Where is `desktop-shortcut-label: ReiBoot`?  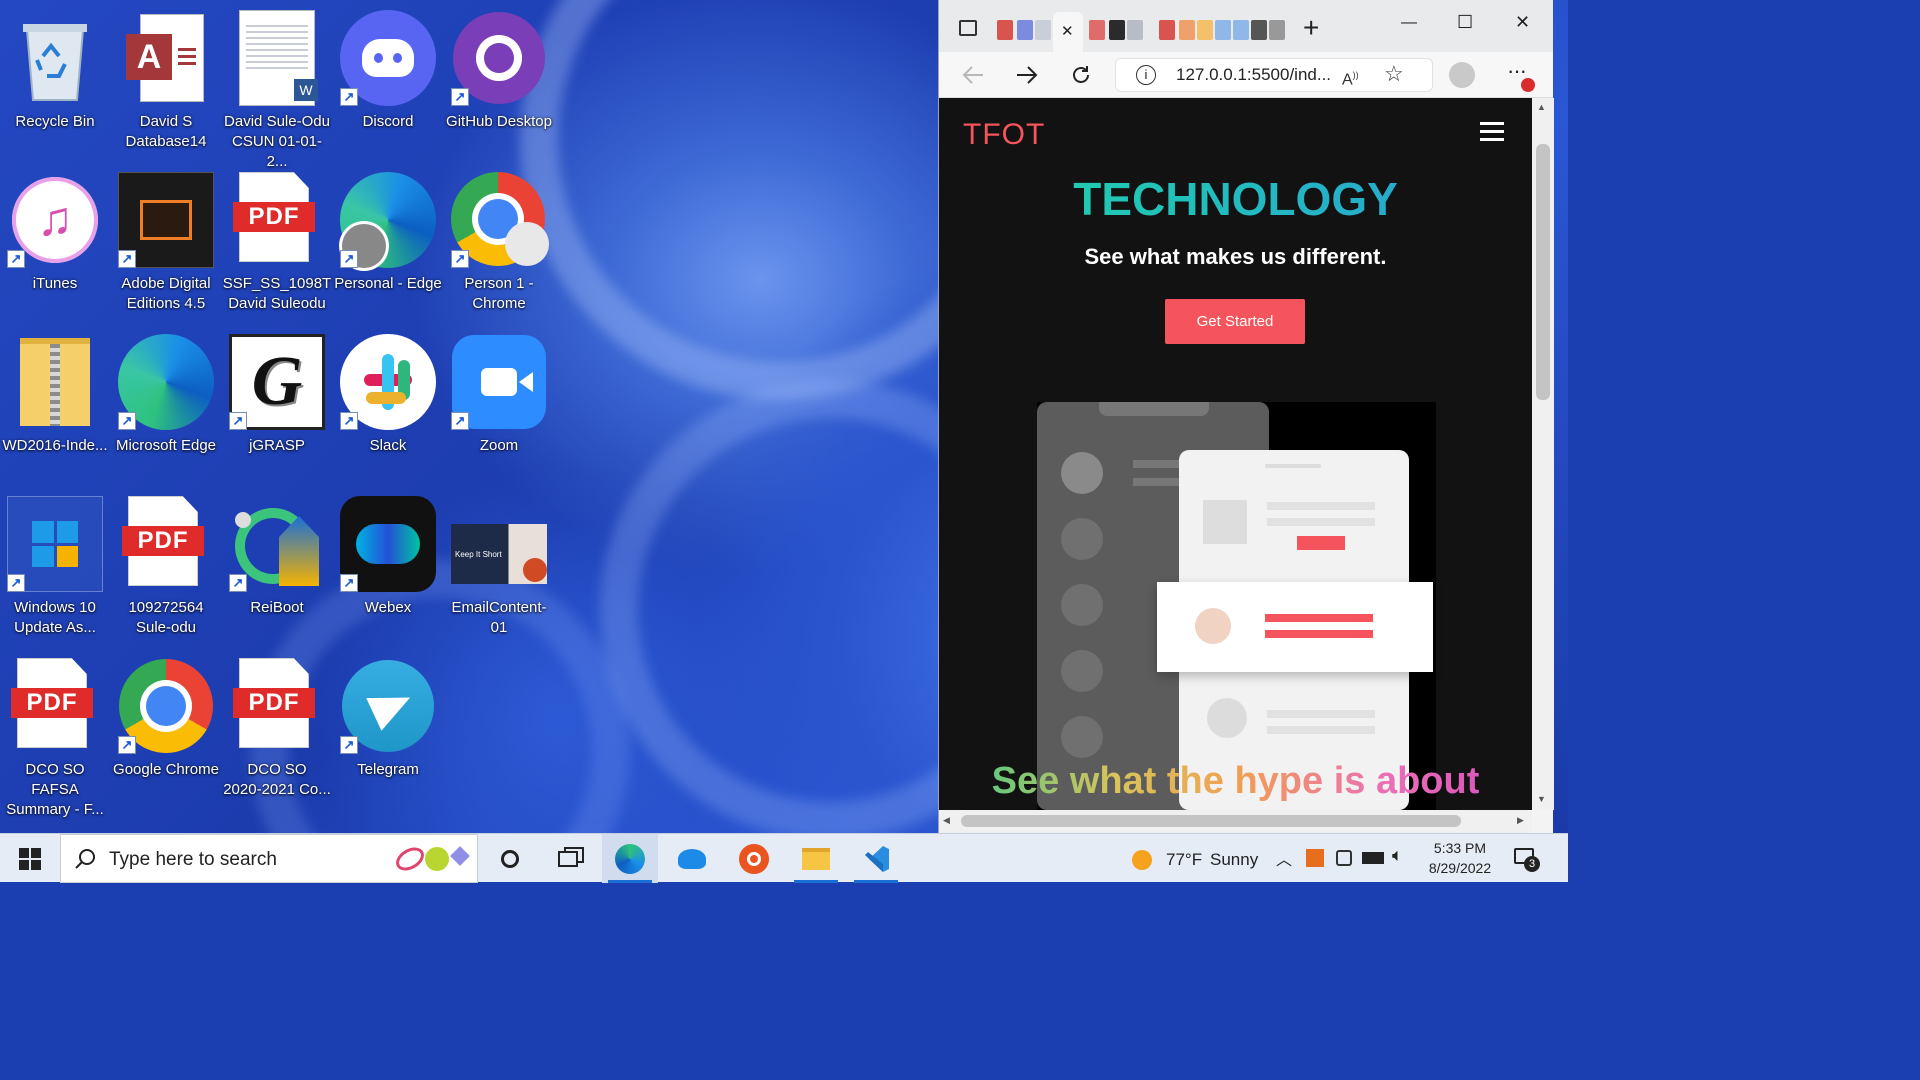 desktop-shortcut-label: ReiBoot is located at coordinates (277, 607).